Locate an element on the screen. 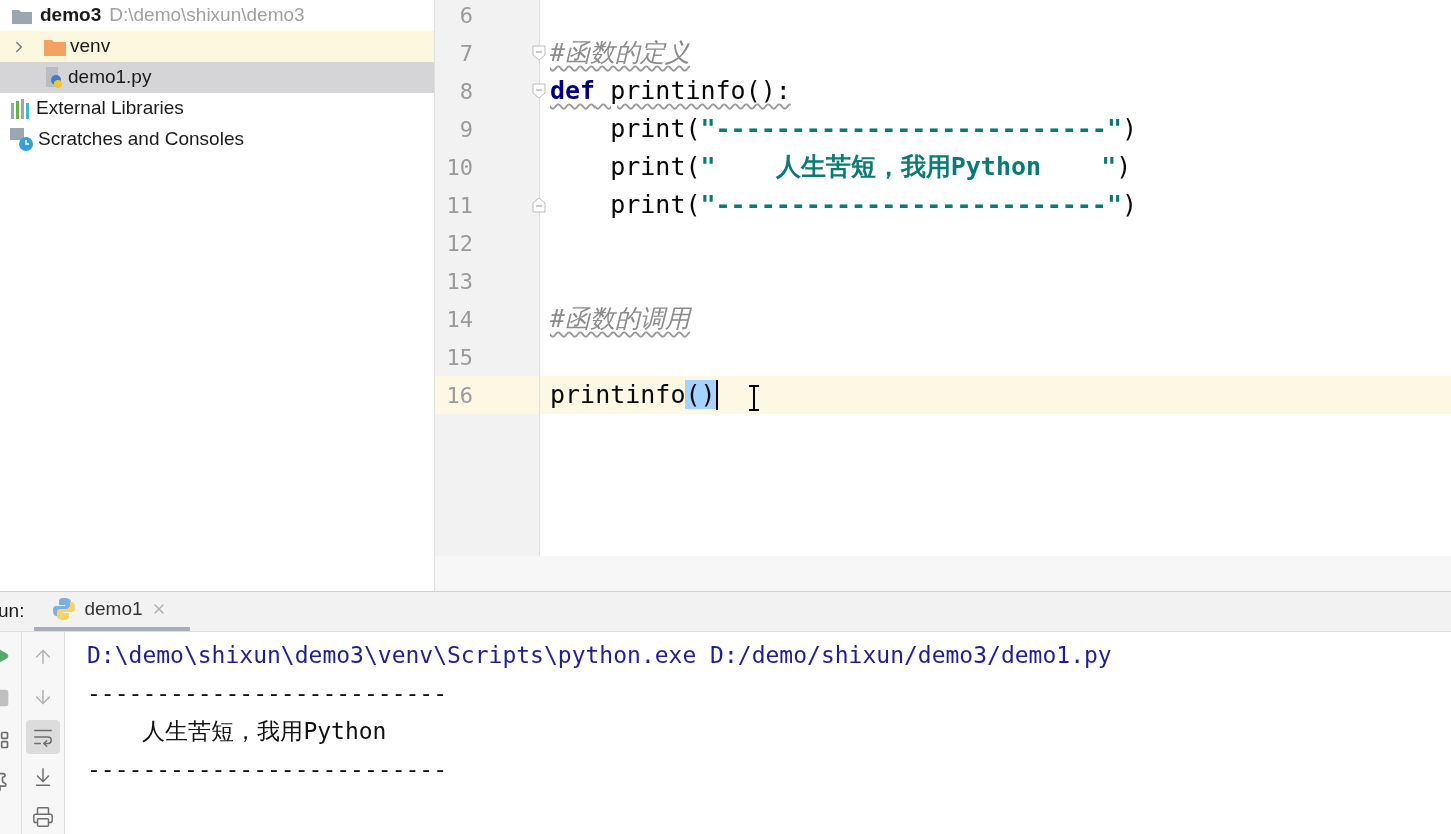  console-line: 人生苦短，我用Python is located at coordinates (264, 731).